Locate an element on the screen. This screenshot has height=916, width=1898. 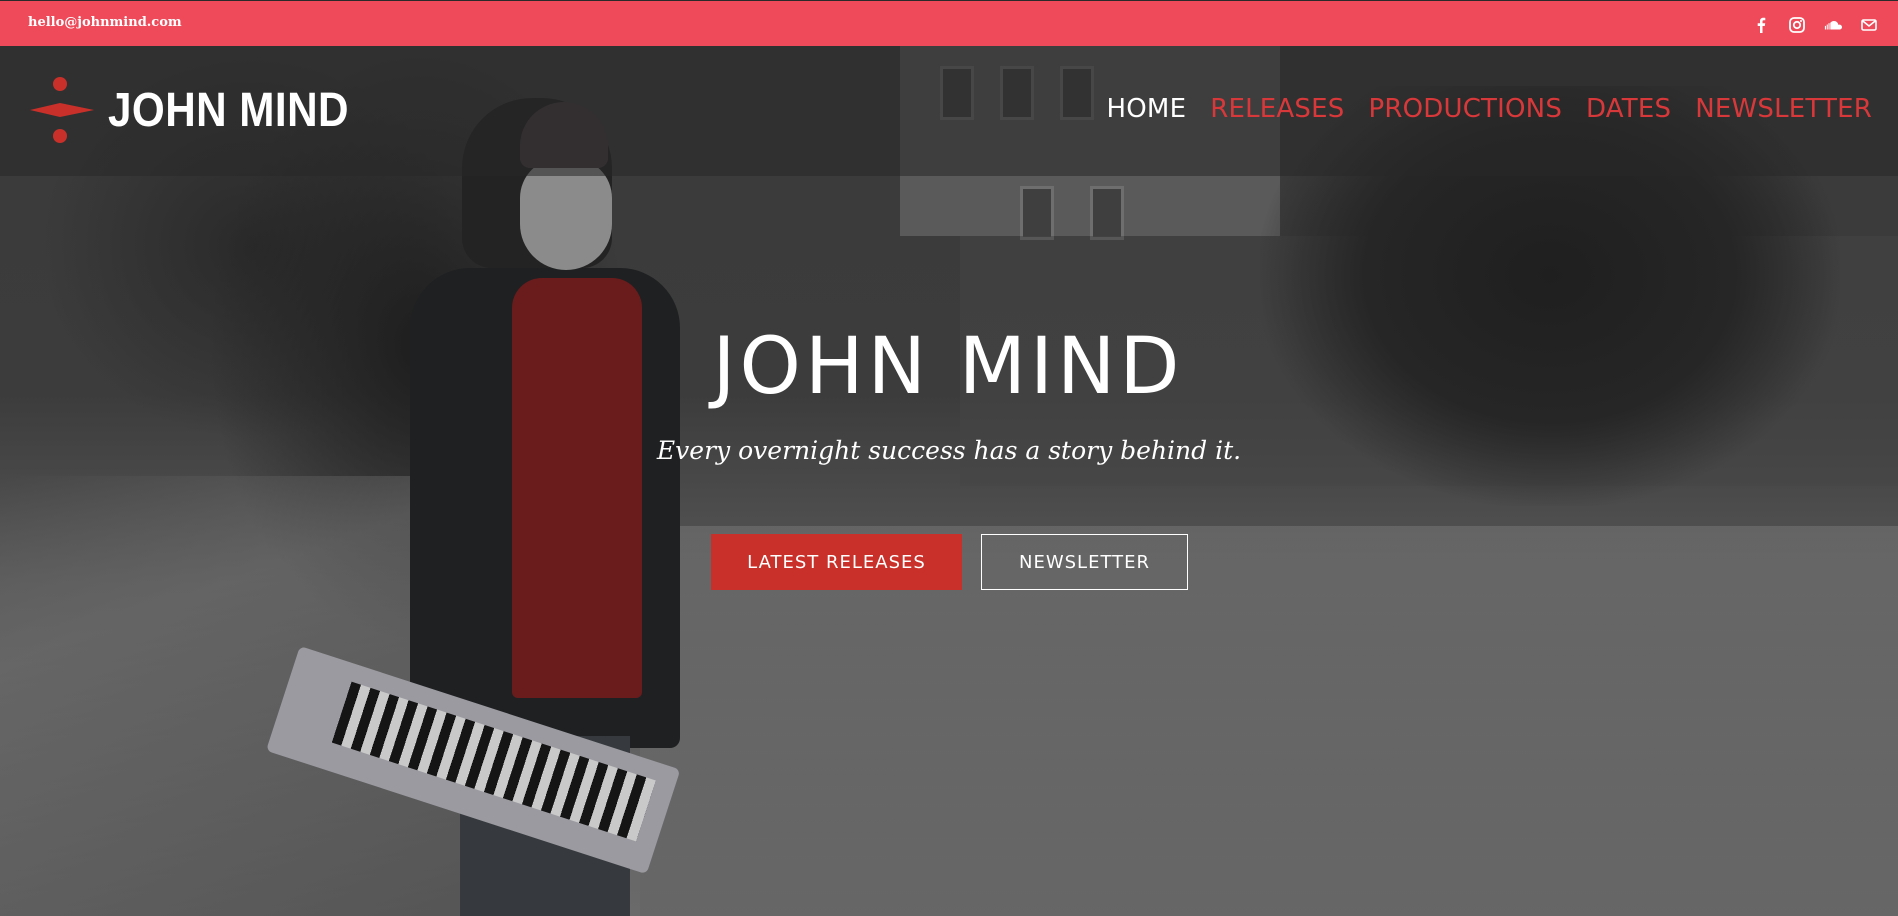
newsletter-button: NEWSLETTER is located at coordinates (1084, 562).